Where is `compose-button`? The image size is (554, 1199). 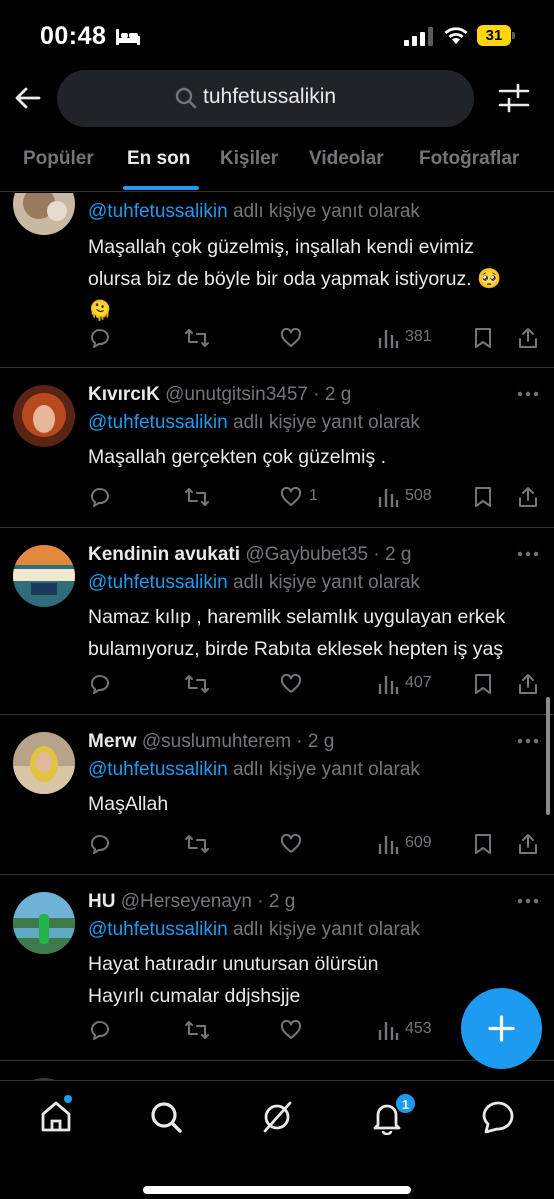 compose-button is located at coordinates (501, 1028).